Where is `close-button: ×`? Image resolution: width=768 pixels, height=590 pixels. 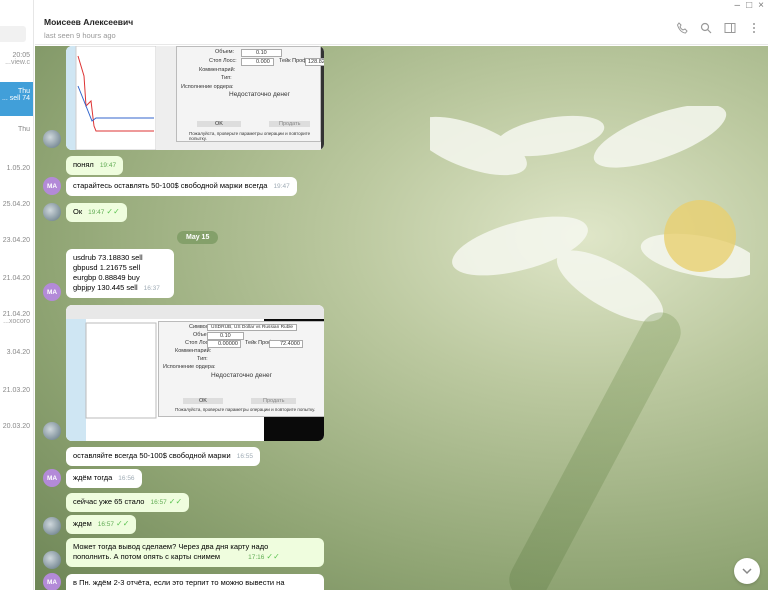 close-button: × is located at coordinates (761, 6).